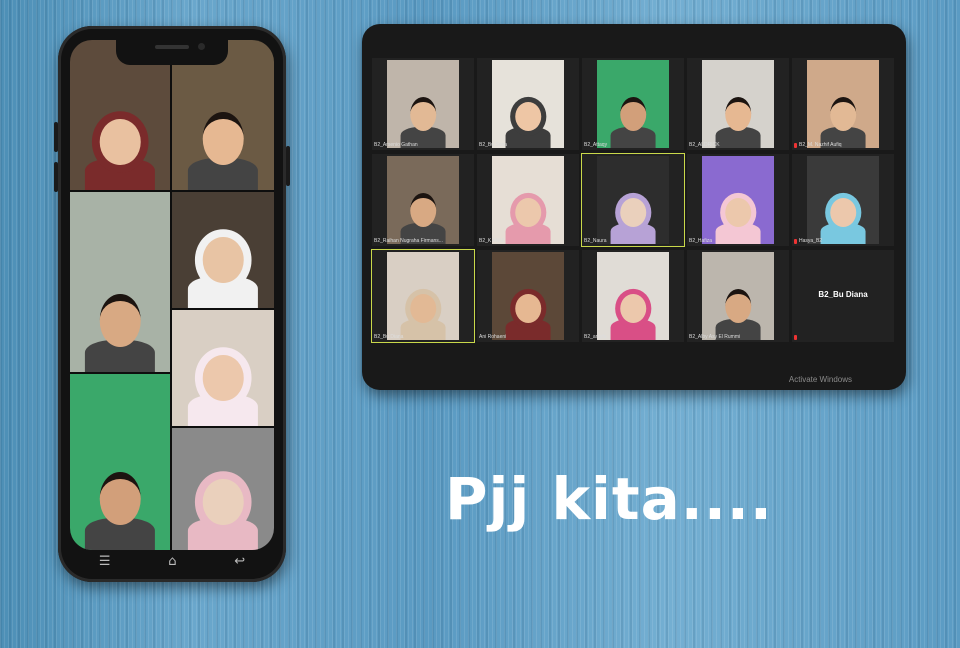 The height and width of the screenshot is (648, 960). What do you see at coordinates (389, 337) in the screenshot?
I see `participant-name-label: B2_Bu Diana` at bounding box center [389, 337].